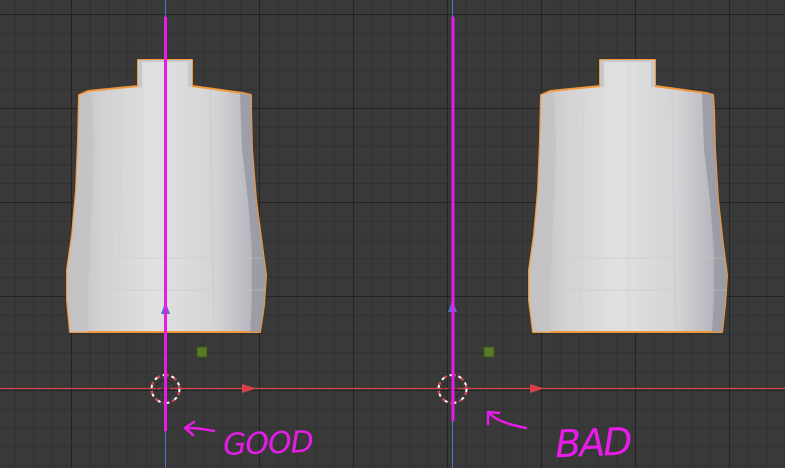  Describe the element at coordinates (593, 443) in the screenshot. I see `bad-label: BAD` at that location.